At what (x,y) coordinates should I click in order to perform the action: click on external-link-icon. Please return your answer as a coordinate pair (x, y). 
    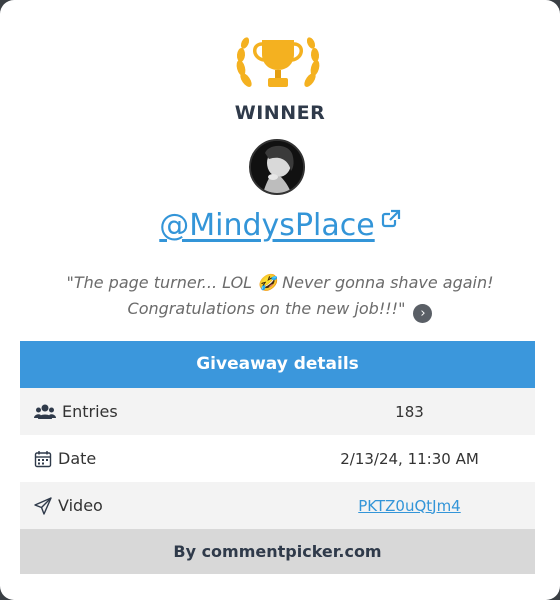
    Looking at the image, I should click on (391, 219).